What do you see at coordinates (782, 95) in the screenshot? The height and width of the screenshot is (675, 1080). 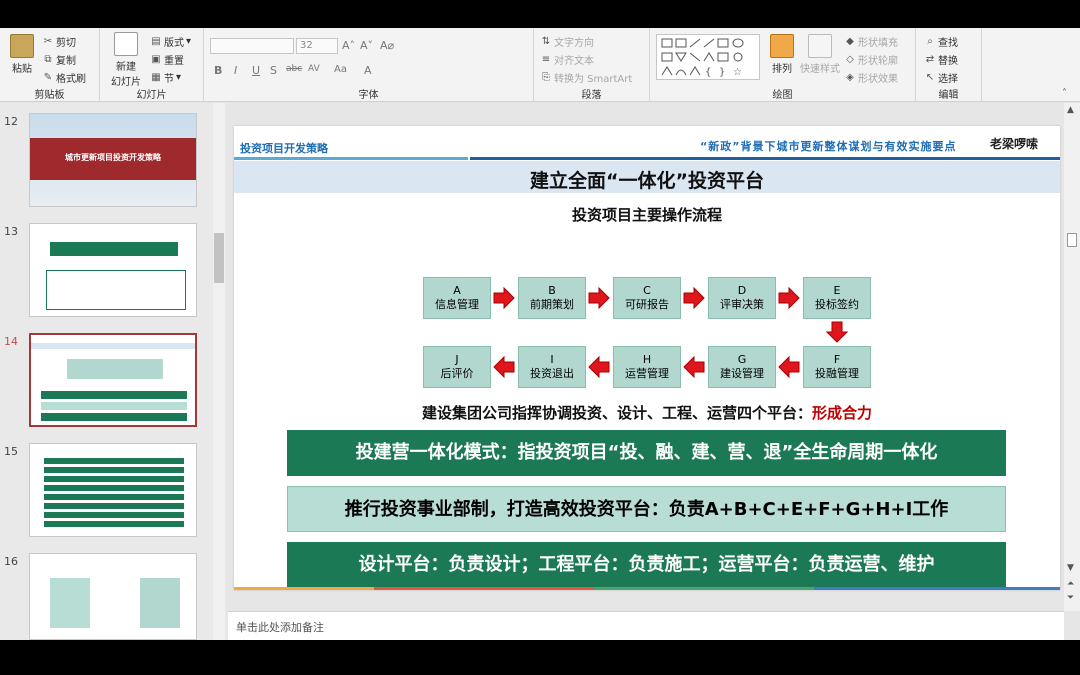 I see `drawing-group-label: 绘图` at bounding box center [782, 95].